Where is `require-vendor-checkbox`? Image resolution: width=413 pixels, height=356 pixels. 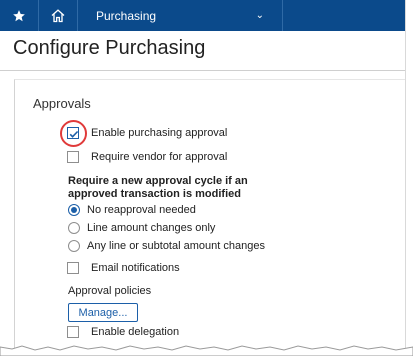 require-vendor-checkbox is located at coordinates (73, 157).